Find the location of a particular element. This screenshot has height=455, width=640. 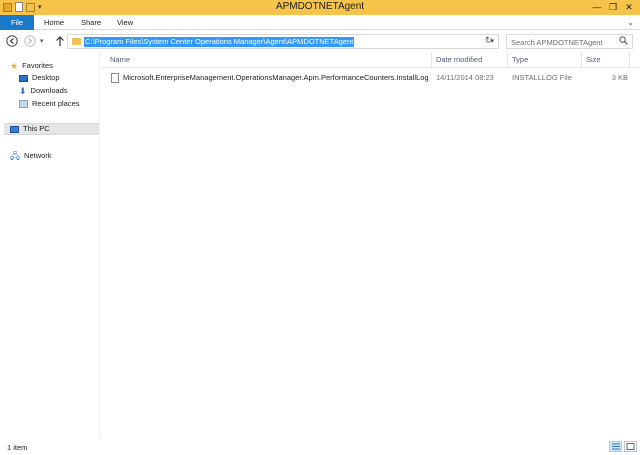

recent-locations-icon: ▾ is located at coordinates (42, 42).